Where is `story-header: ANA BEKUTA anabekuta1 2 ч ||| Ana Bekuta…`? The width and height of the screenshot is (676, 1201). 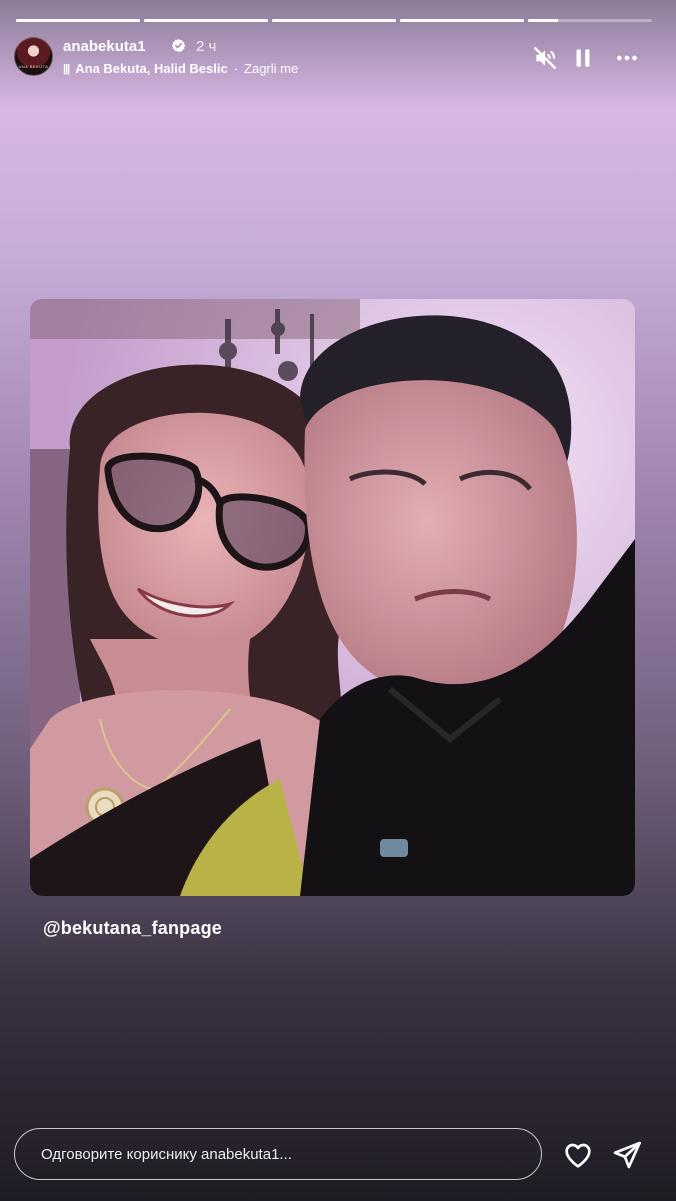 story-header: ANA BEKUTA anabekuta1 2 ч ||| Ana Bekuta… is located at coordinates (335, 57).